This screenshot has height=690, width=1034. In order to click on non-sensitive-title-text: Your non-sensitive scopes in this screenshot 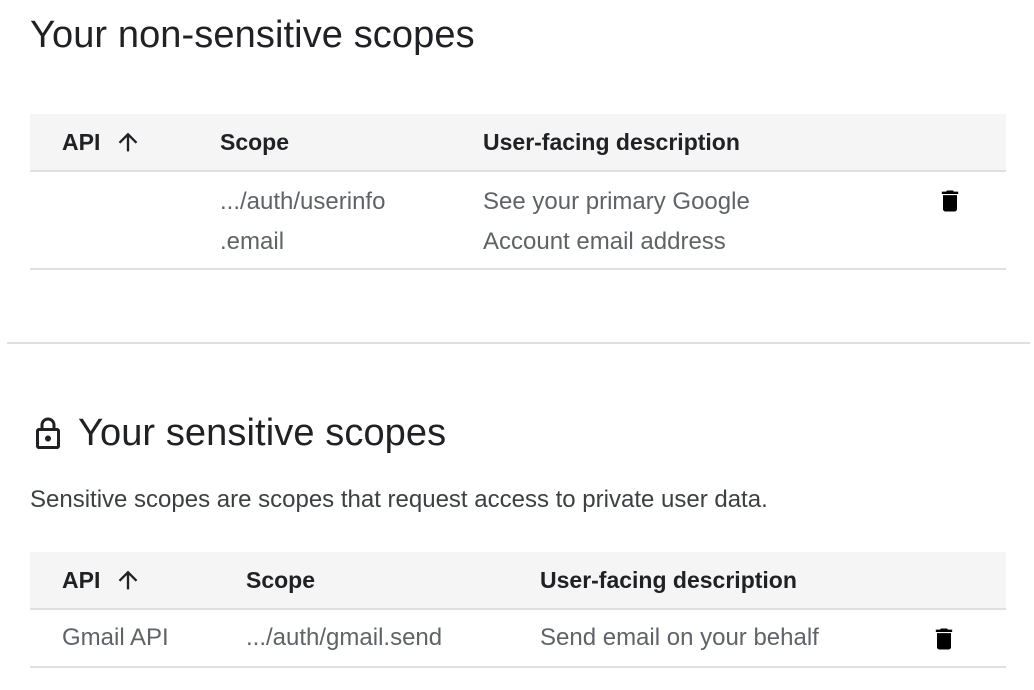, I will do `click(252, 35)`.